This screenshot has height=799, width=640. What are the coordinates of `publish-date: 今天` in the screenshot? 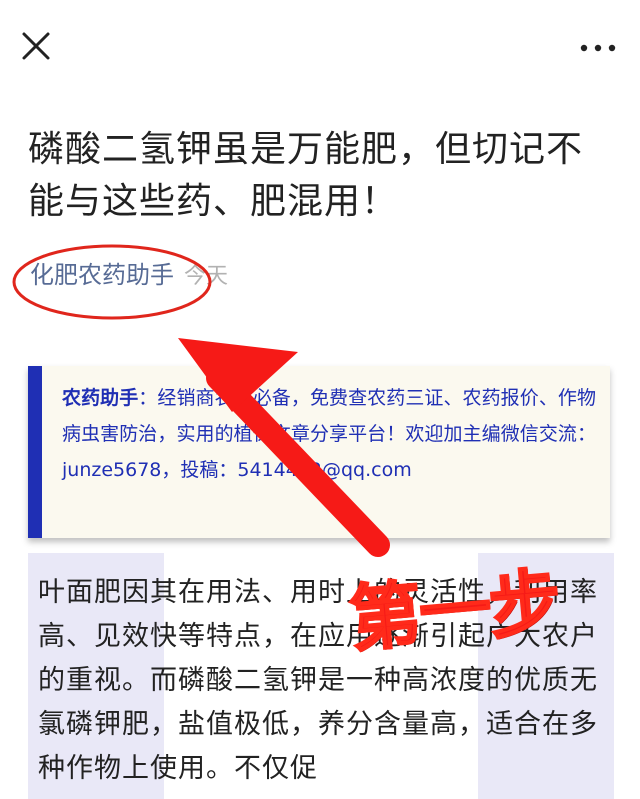 It's located at (206, 276).